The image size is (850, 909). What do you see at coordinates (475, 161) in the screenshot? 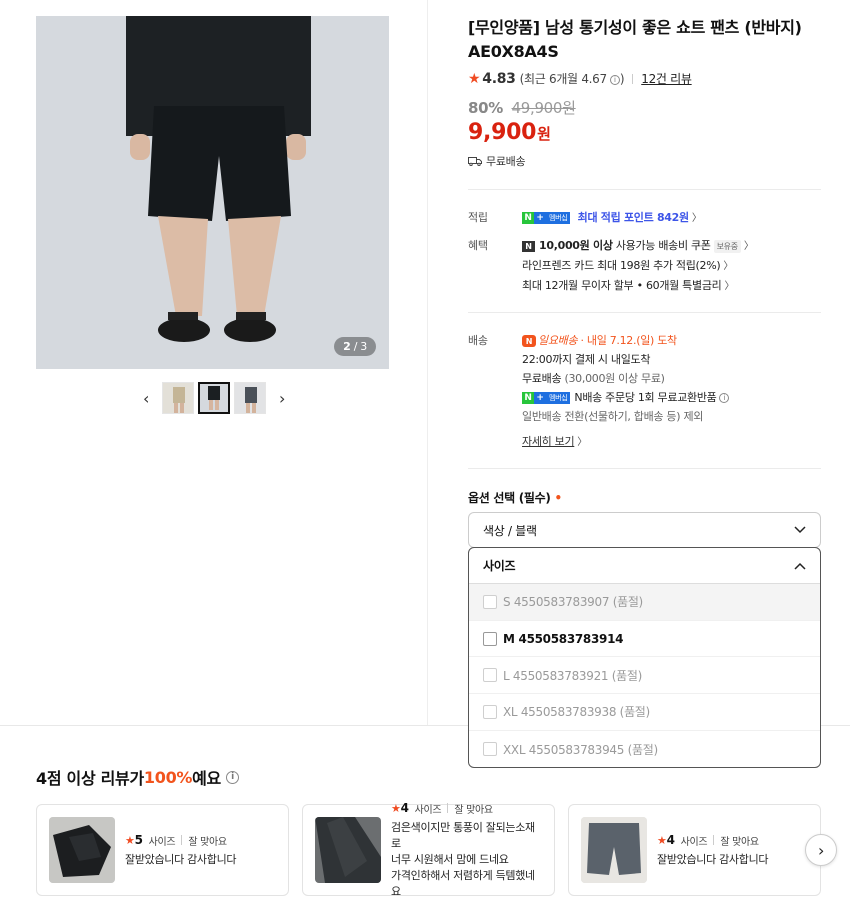
I see `truck-icon` at bounding box center [475, 161].